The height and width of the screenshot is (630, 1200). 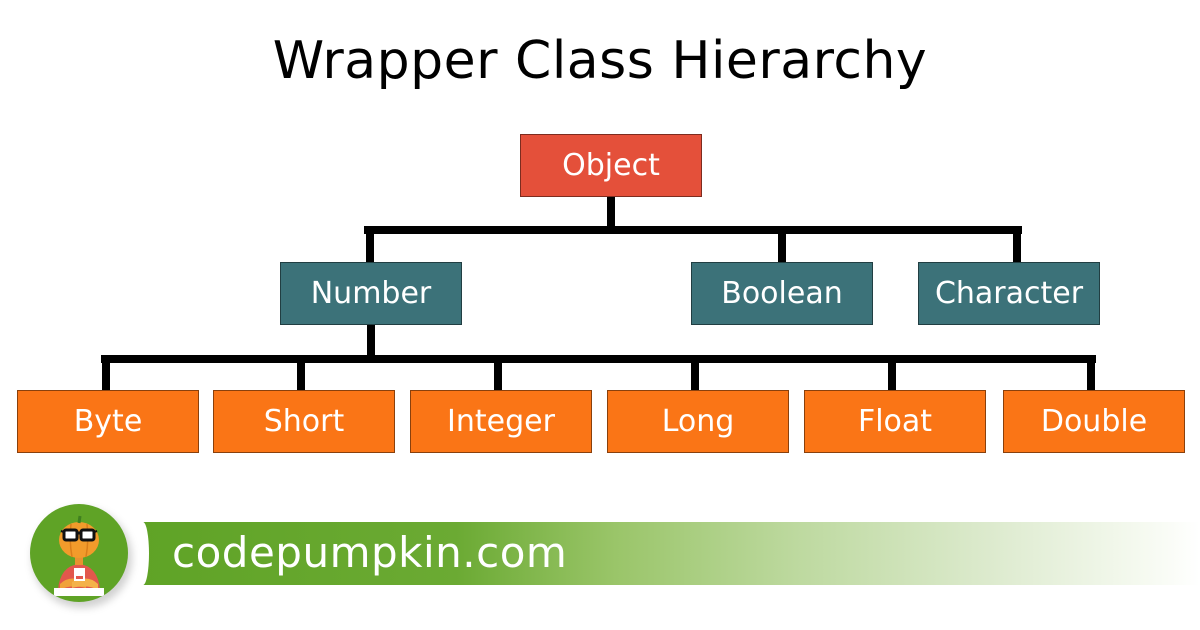 What do you see at coordinates (695, 372) in the screenshot?
I see `connector-to-long` at bounding box center [695, 372].